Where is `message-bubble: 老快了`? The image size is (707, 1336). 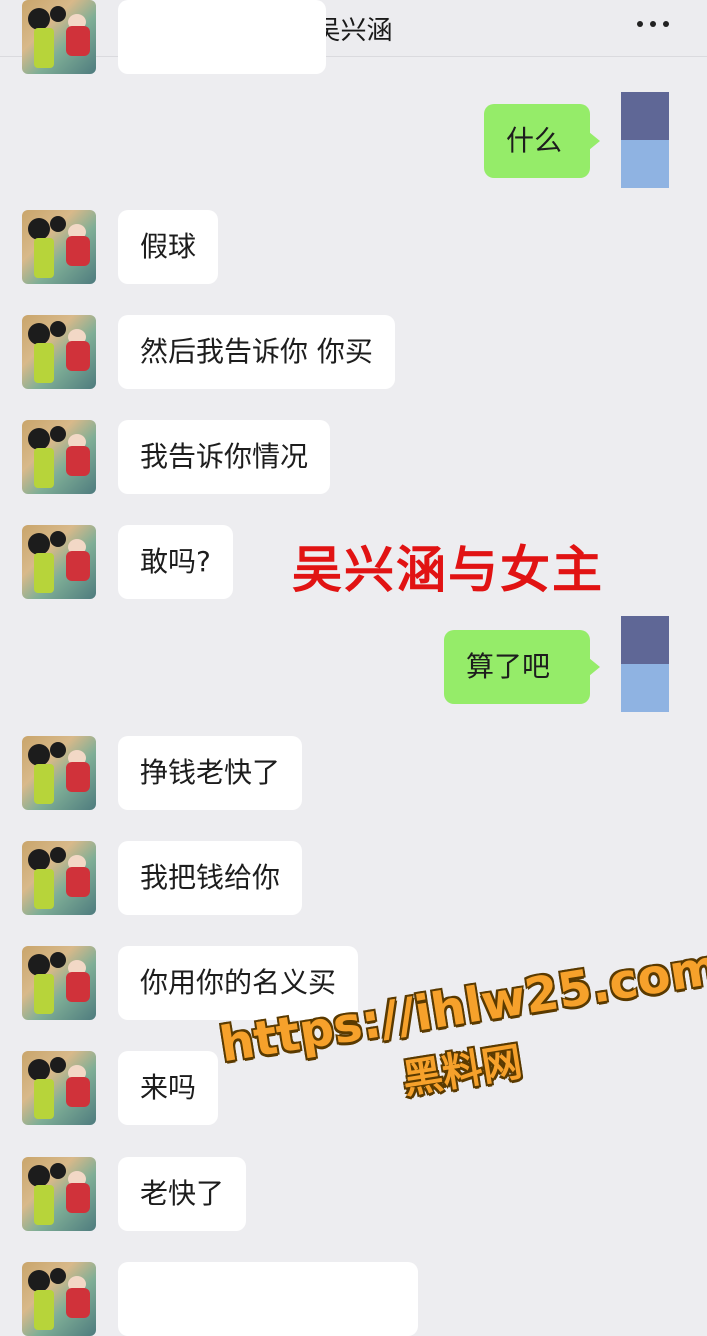 message-bubble: 老快了 is located at coordinates (182, 1194).